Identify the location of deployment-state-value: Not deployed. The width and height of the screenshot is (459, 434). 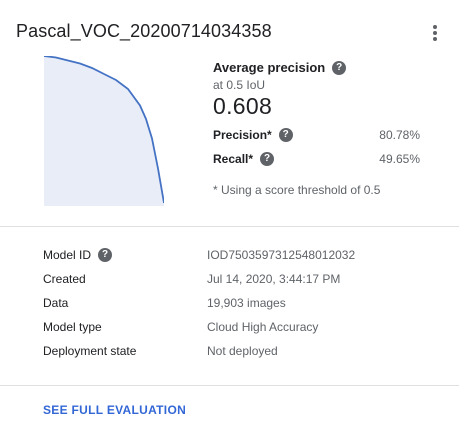
(242, 351).